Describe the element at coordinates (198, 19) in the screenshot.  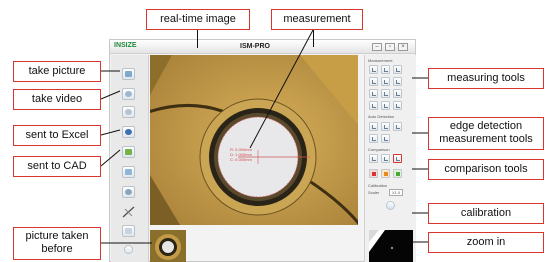
I see `callout-realtime-image: real-time image` at that location.